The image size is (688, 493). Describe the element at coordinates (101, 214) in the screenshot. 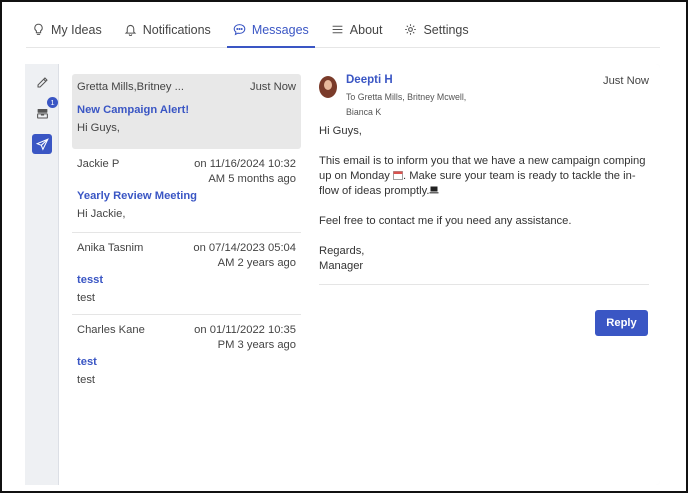

I see `message-preview: Hi Jackie,` at that location.